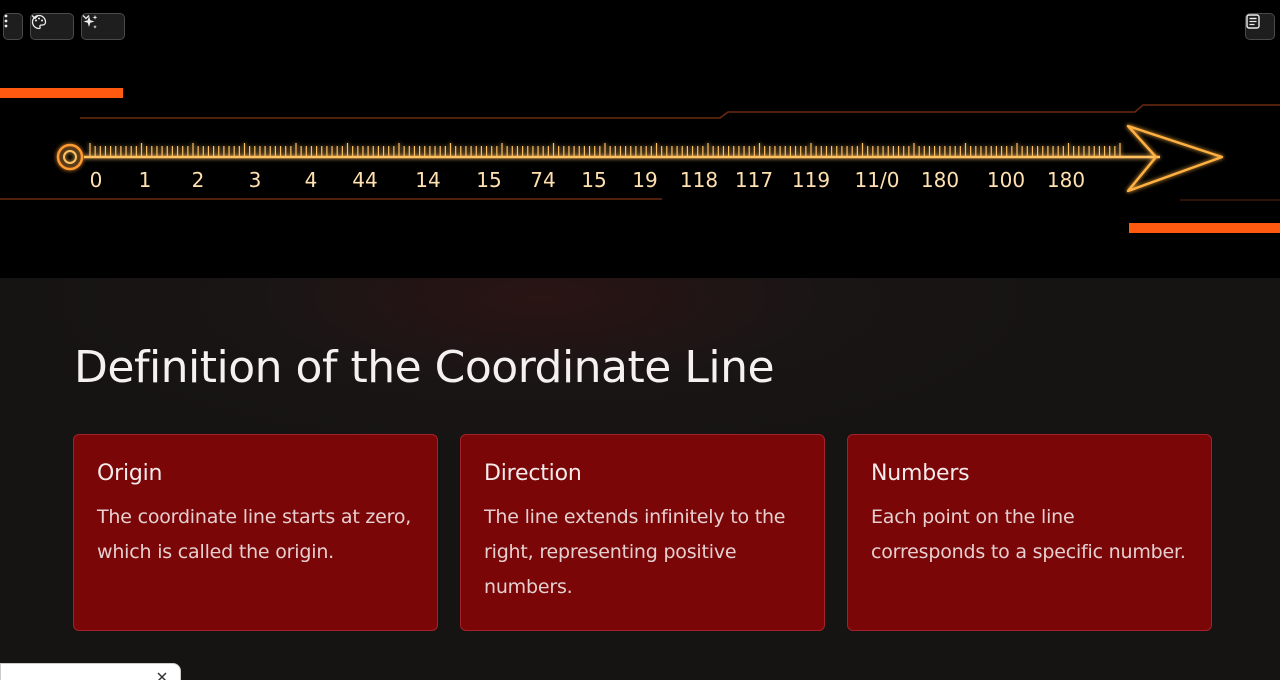 The width and height of the screenshot is (1280, 680). I want to click on axis-tick-label: 100, so click(1006, 180).